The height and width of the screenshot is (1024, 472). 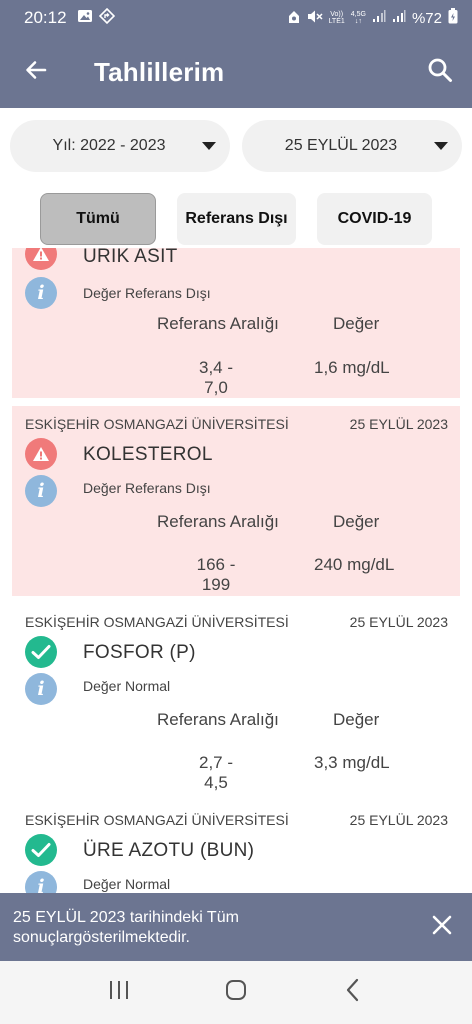 I want to click on date-dropdown-label: 25 EYLÜL 2023, so click(x=341, y=145).